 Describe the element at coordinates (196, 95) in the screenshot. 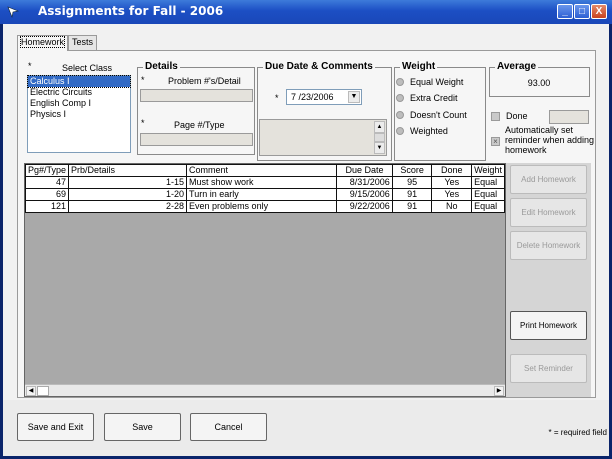

I see `problem-input` at that location.